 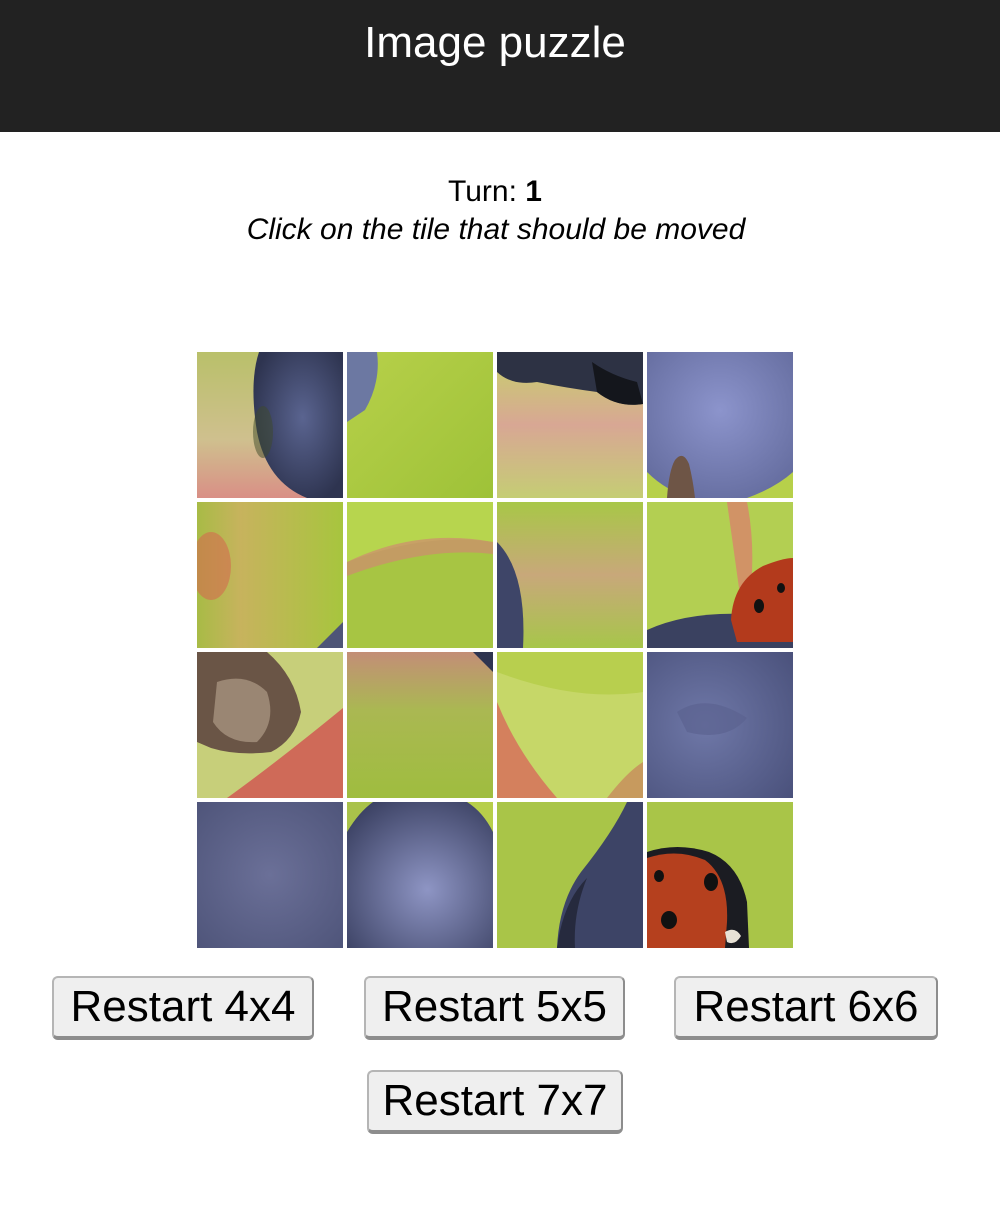 I want to click on app-header: Image puzzle, so click(x=500, y=66).